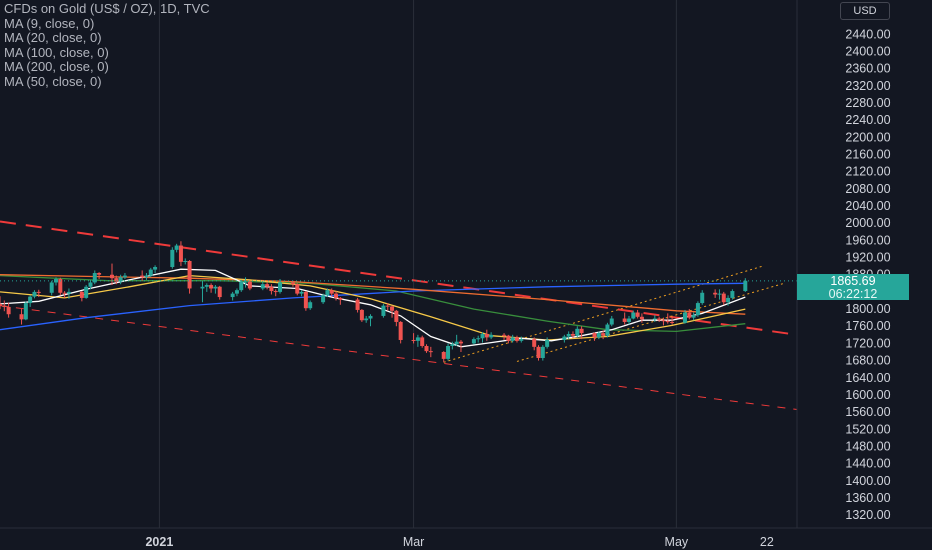 The width and height of the screenshot is (932, 550). I want to click on price-tick-label: 2160.00, so click(867, 155).